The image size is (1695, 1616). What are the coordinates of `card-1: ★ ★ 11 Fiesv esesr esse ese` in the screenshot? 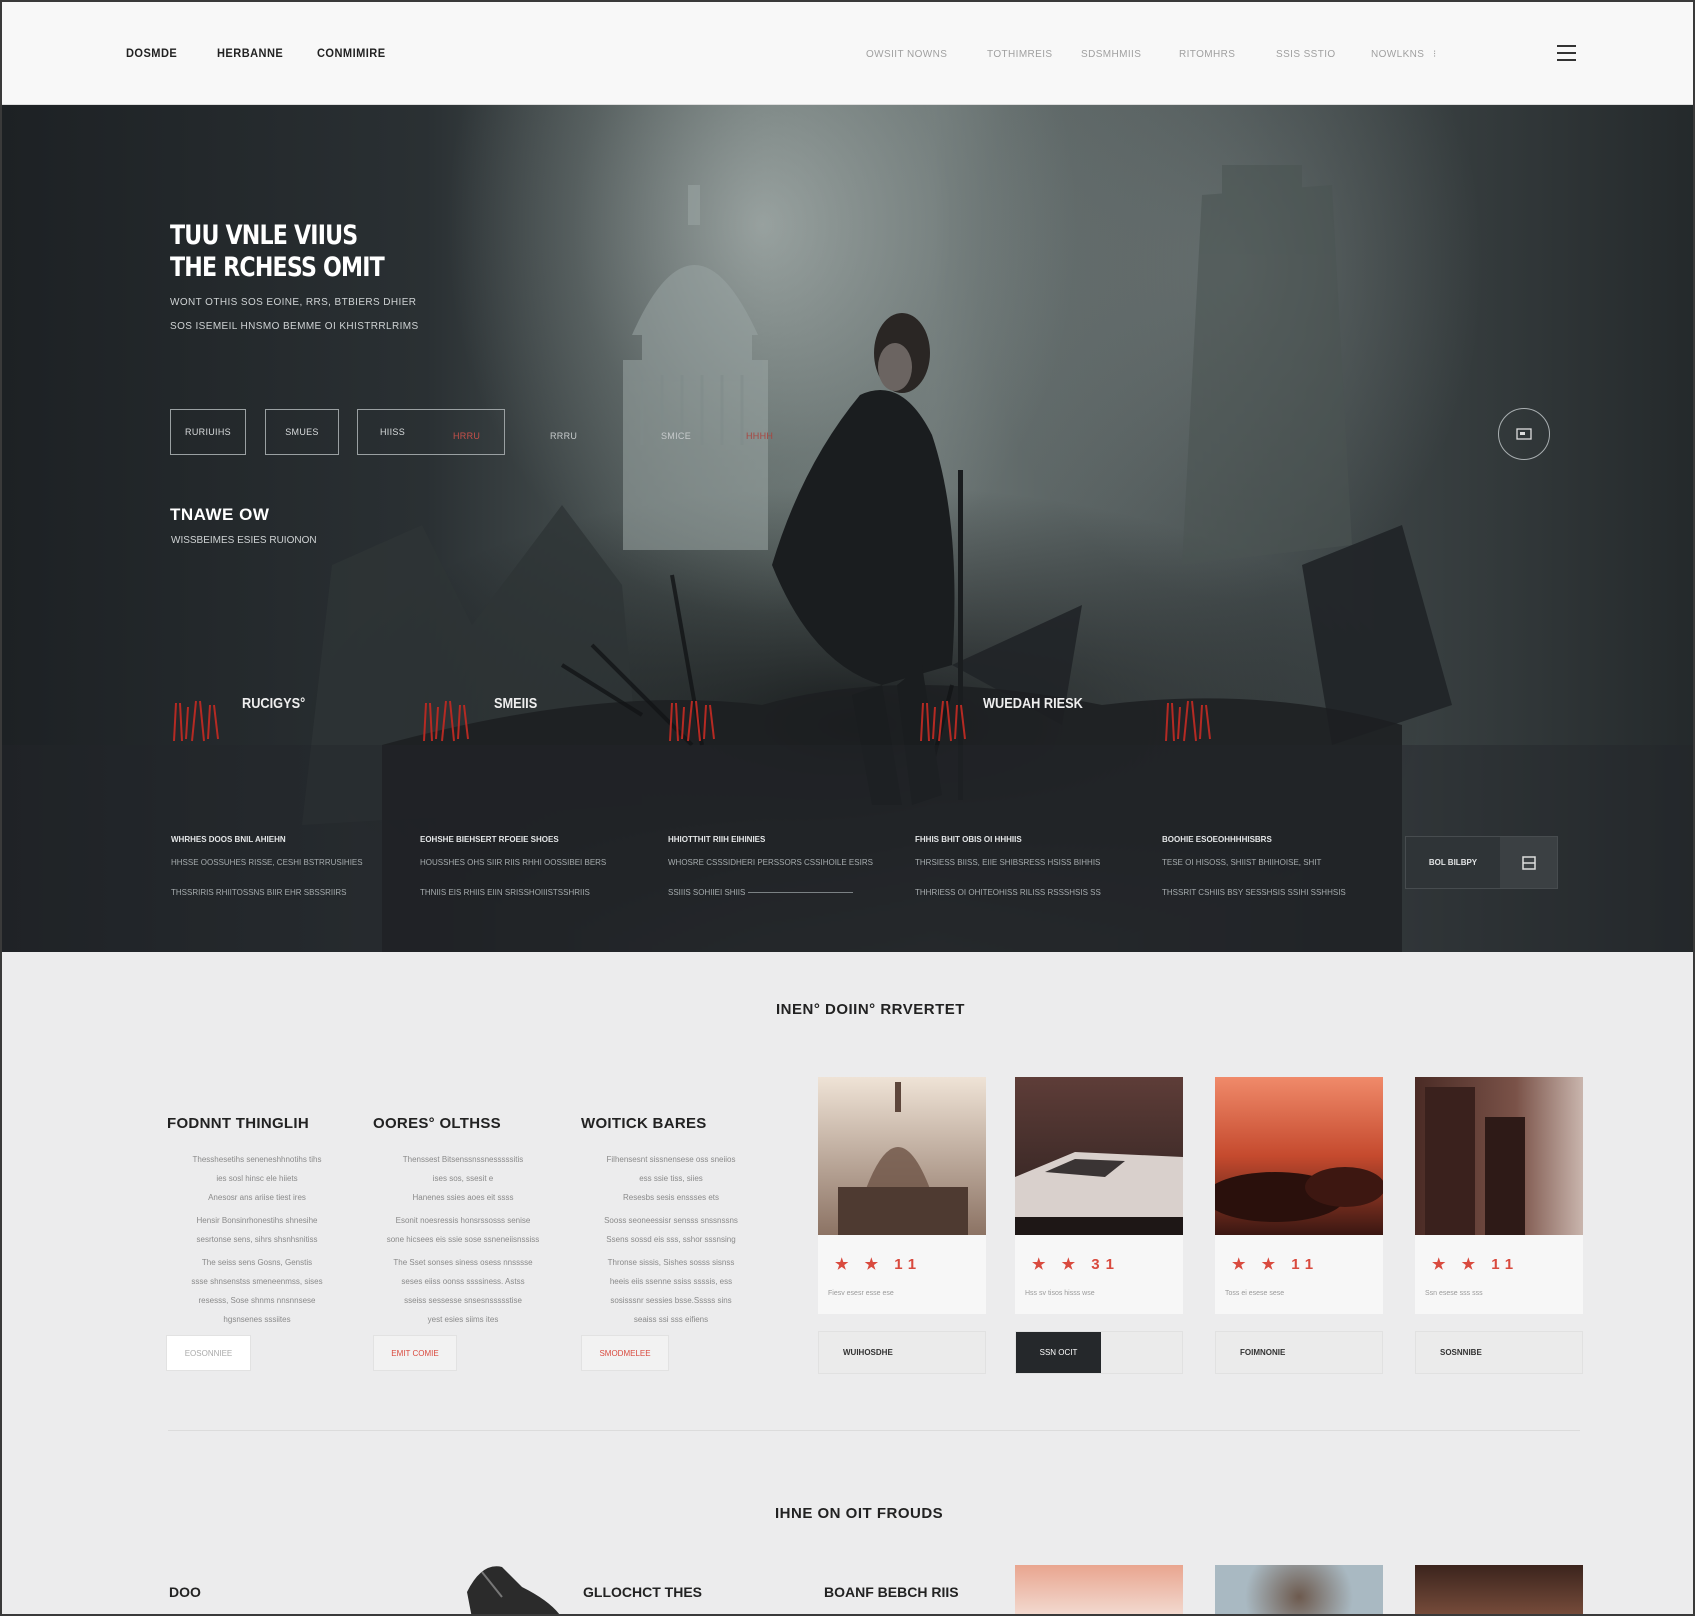 It's located at (902, 1195).